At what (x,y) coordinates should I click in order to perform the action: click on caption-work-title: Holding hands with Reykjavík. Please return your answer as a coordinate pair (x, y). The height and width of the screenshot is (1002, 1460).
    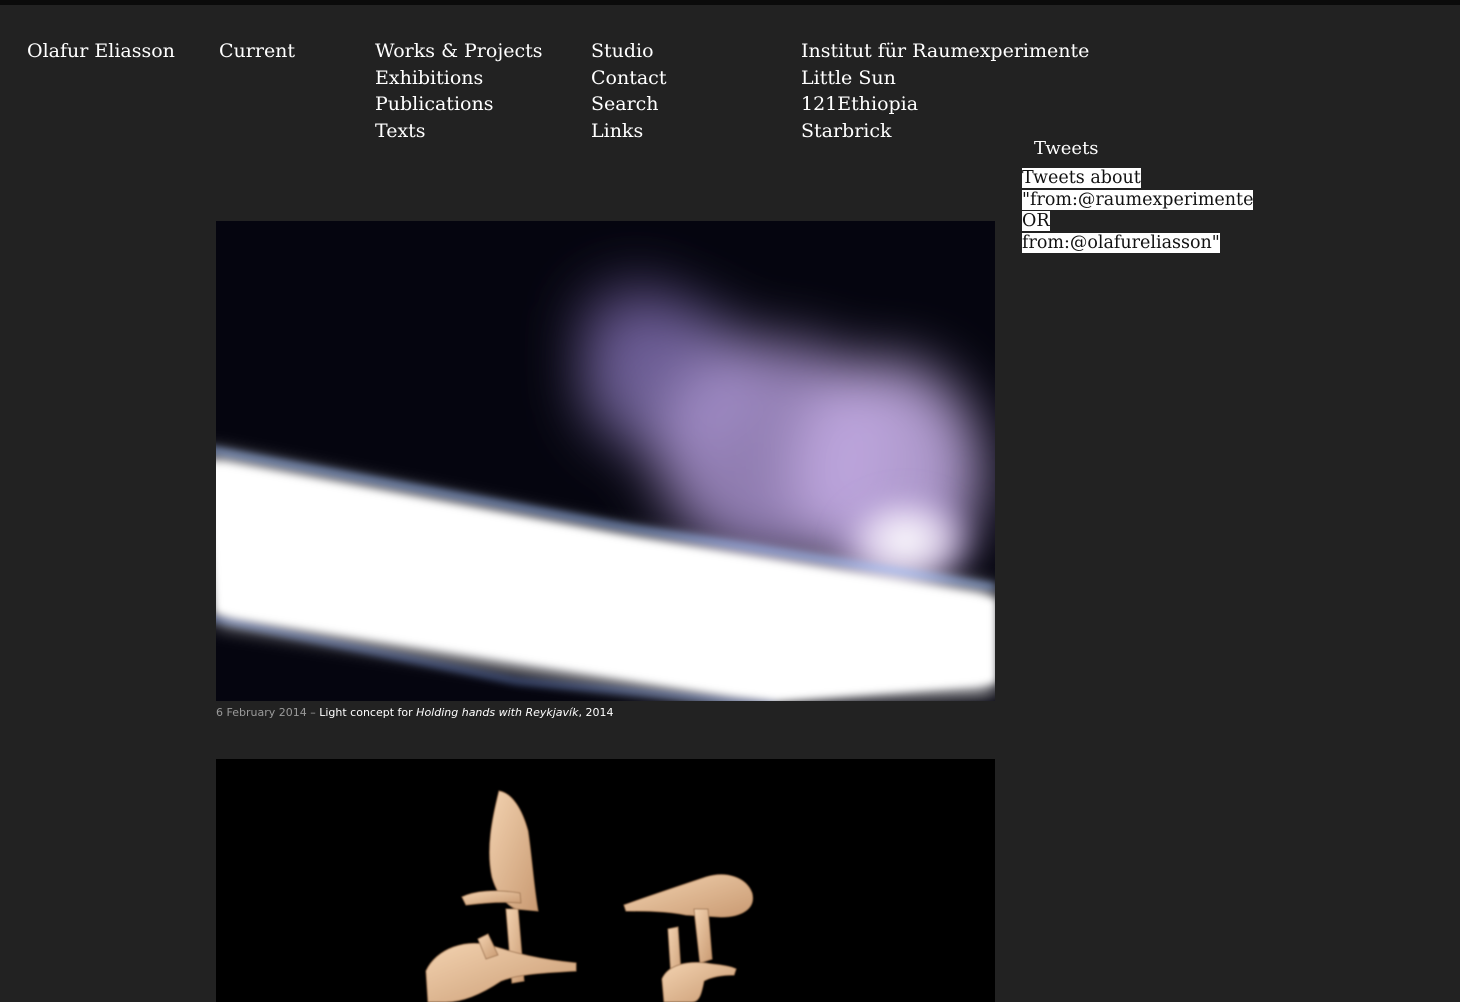
    Looking at the image, I should click on (497, 712).